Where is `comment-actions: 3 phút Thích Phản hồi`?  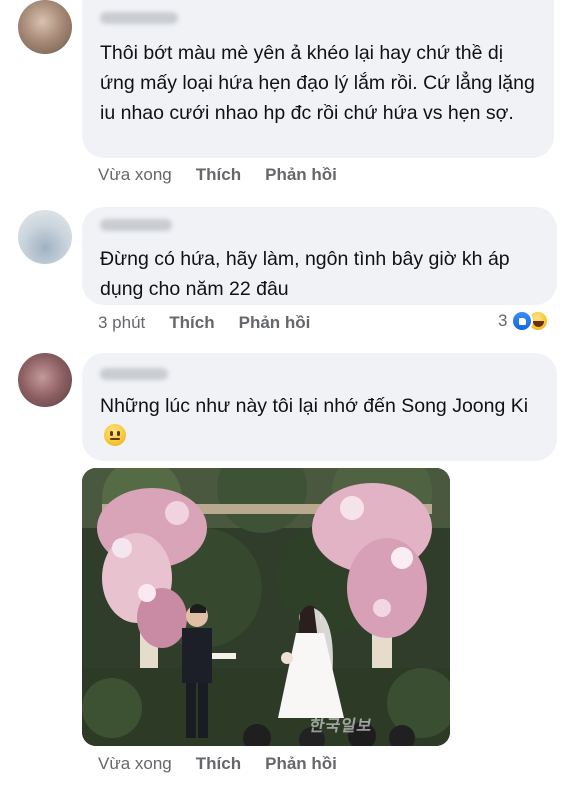 comment-actions: 3 phút Thích Phản hồi is located at coordinates (216, 323).